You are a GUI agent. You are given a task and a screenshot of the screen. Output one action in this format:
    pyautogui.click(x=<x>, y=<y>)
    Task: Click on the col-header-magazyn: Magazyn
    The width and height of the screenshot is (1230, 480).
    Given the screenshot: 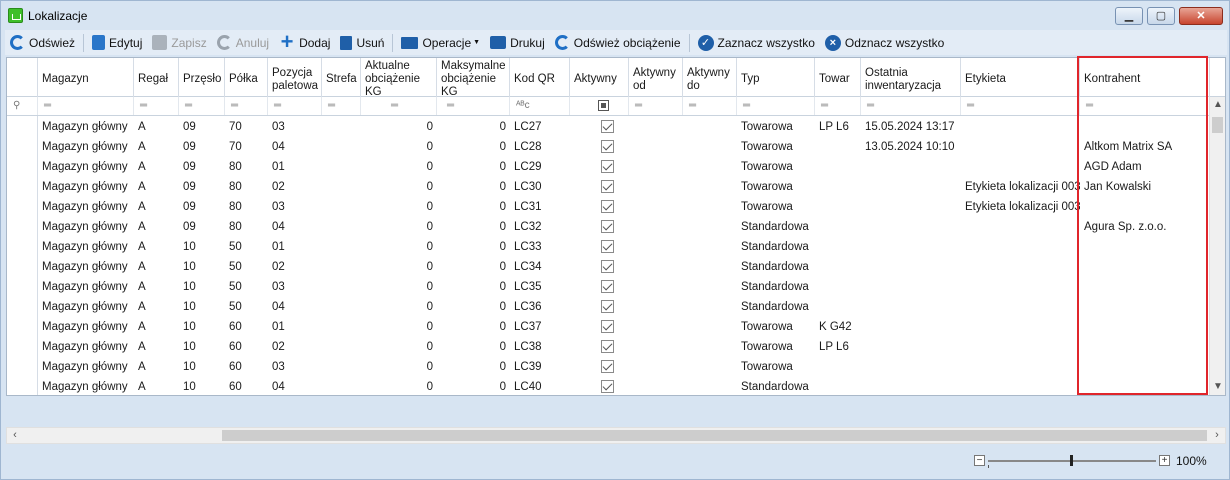 What is the action you would take?
    pyautogui.click(x=86, y=77)
    